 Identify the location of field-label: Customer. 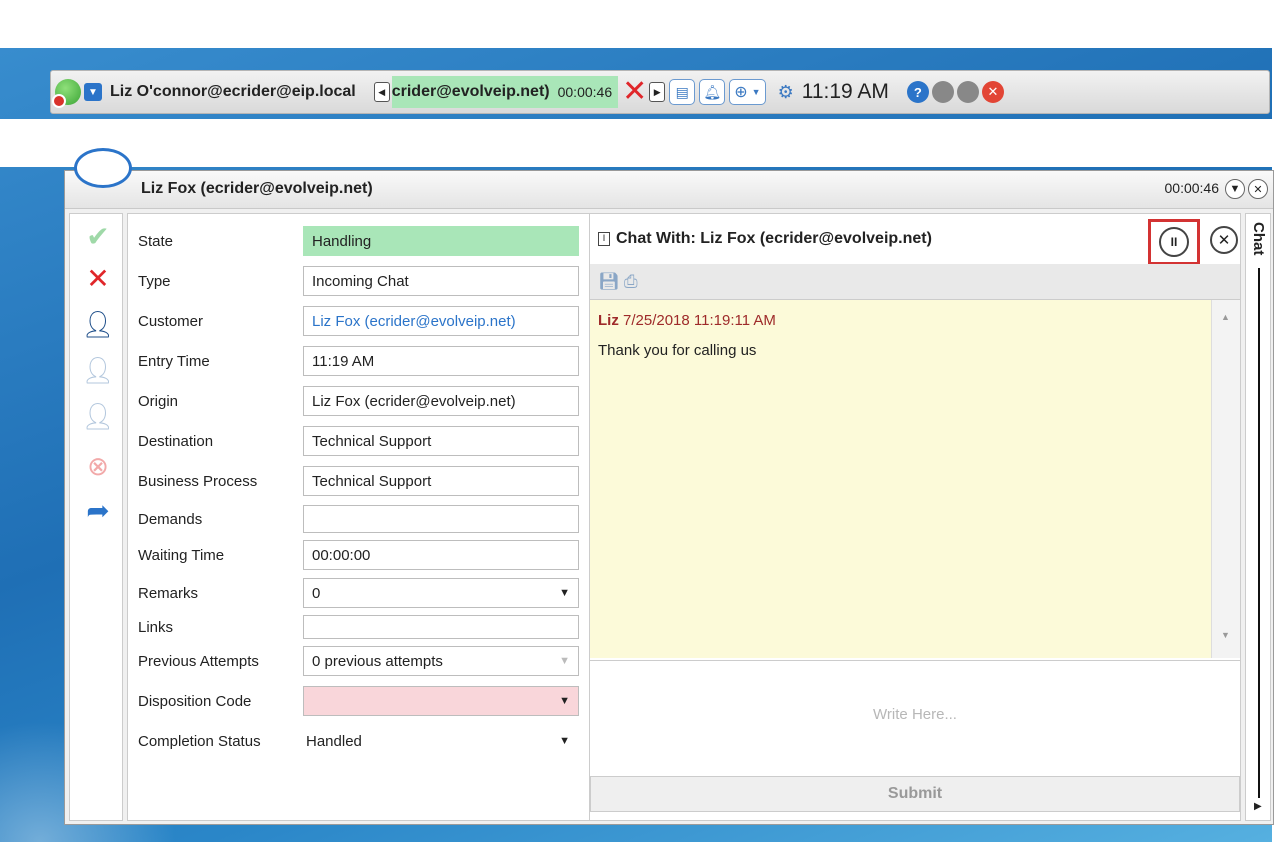
(171, 321).